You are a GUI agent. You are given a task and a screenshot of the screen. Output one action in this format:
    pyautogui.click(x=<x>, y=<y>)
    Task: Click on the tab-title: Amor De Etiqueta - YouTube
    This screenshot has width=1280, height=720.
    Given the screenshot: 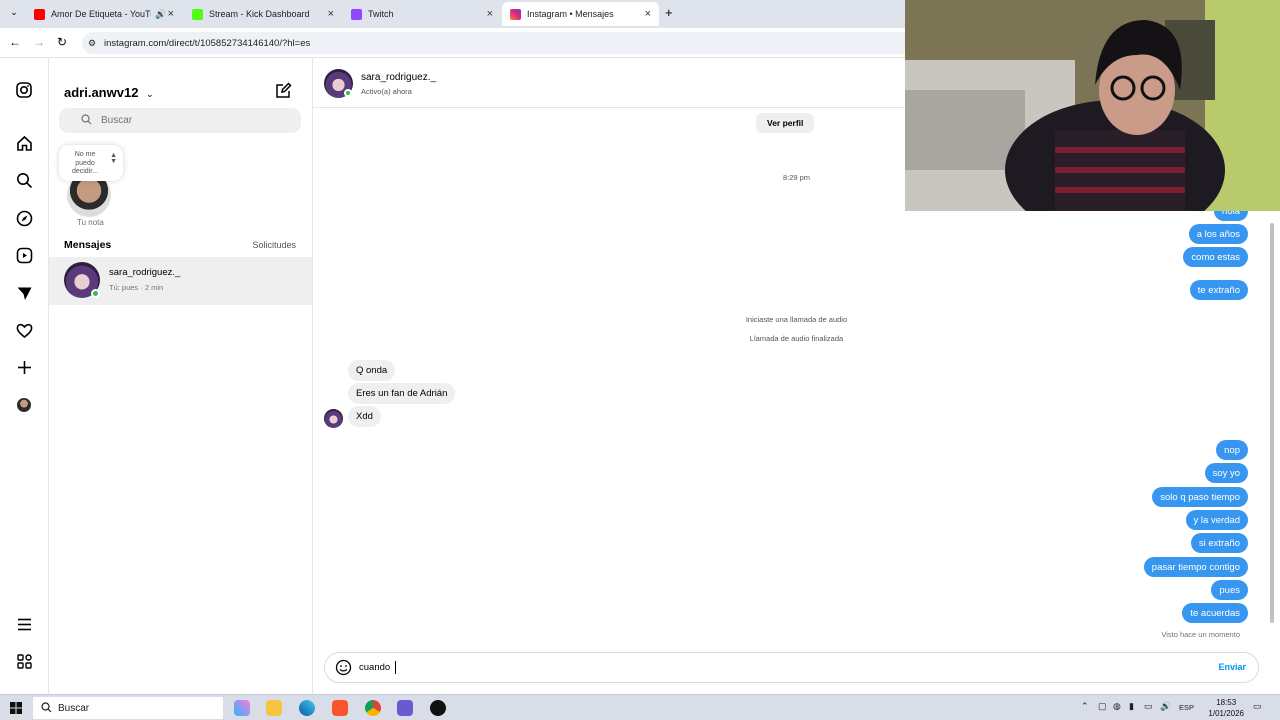 What is the action you would take?
    pyautogui.click(x=101, y=14)
    